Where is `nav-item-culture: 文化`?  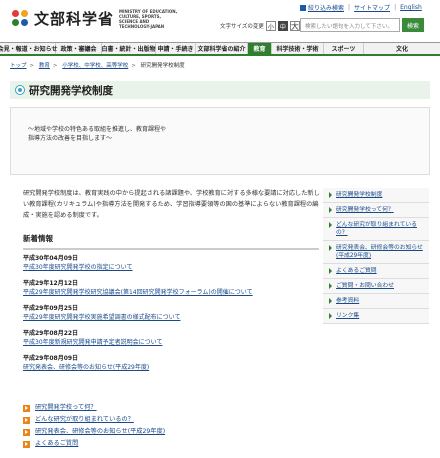 nav-item-culture: 文化 is located at coordinates (402, 48).